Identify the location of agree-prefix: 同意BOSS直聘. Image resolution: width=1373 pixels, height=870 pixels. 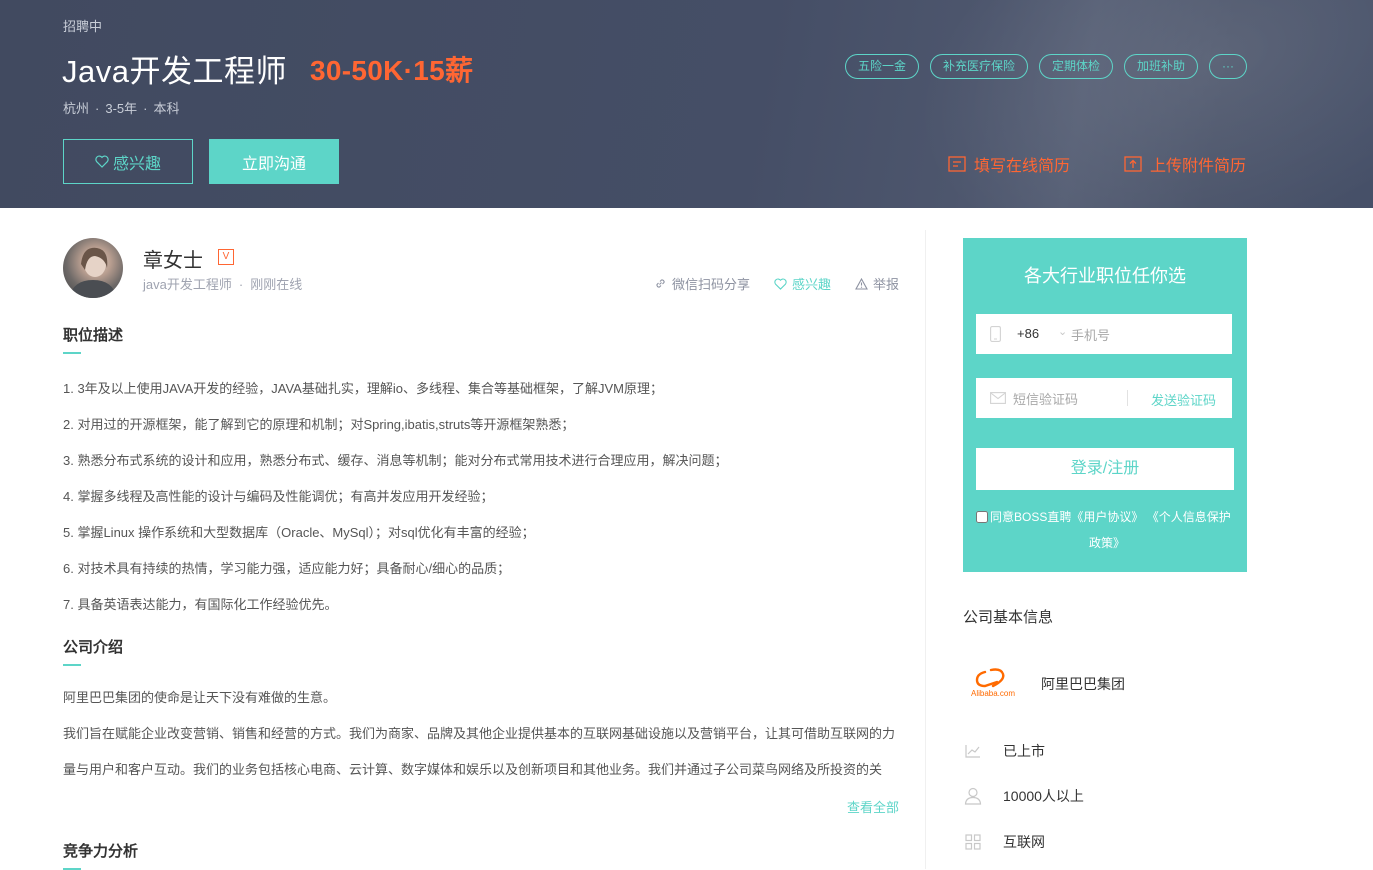
(1031, 517).